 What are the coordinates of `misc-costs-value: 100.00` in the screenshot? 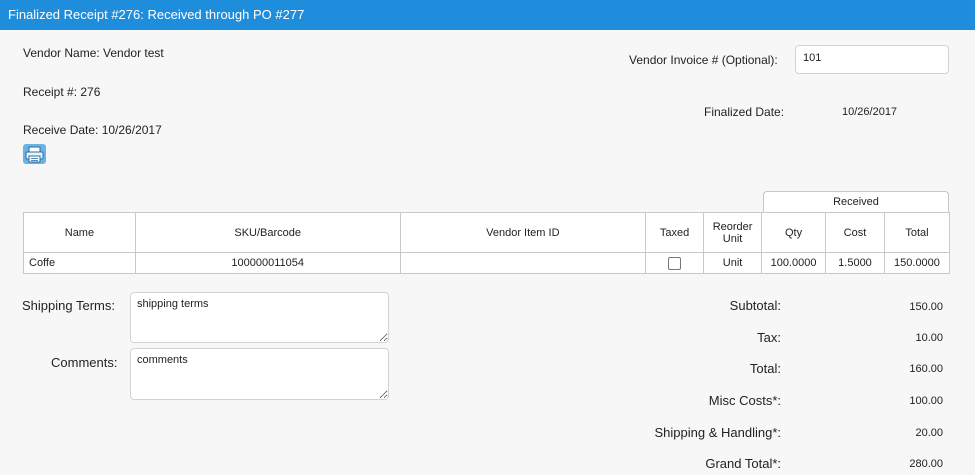 It's located at (926, 401).